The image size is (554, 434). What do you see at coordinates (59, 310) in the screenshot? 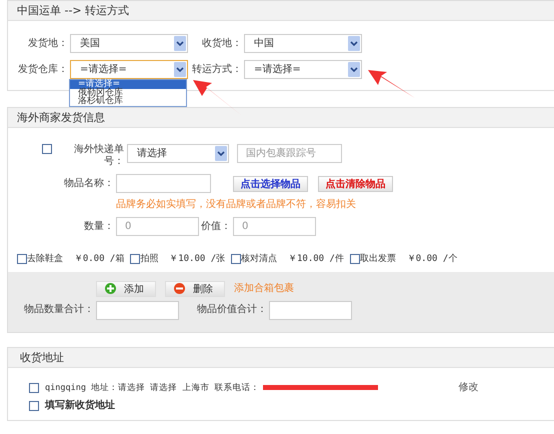
I see `field-label: 物品数量合计：` at bounding box center [59, 310].